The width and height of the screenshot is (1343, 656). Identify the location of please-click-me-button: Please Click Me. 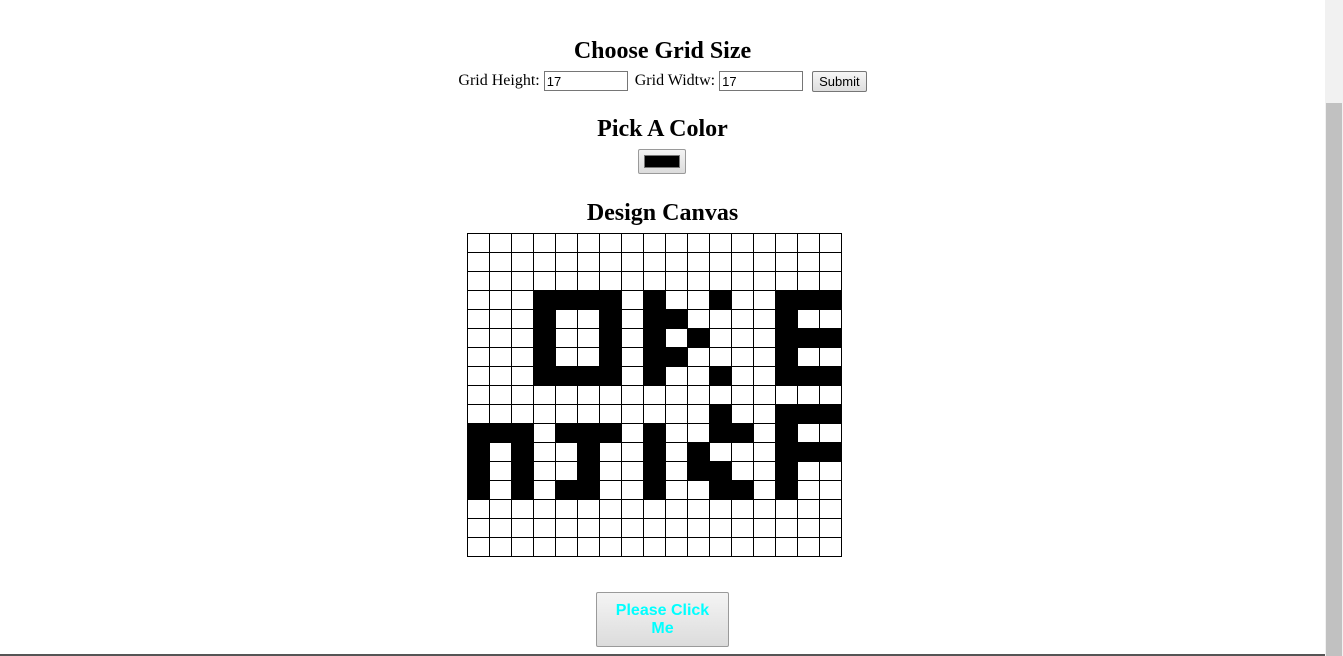
(662, 619).